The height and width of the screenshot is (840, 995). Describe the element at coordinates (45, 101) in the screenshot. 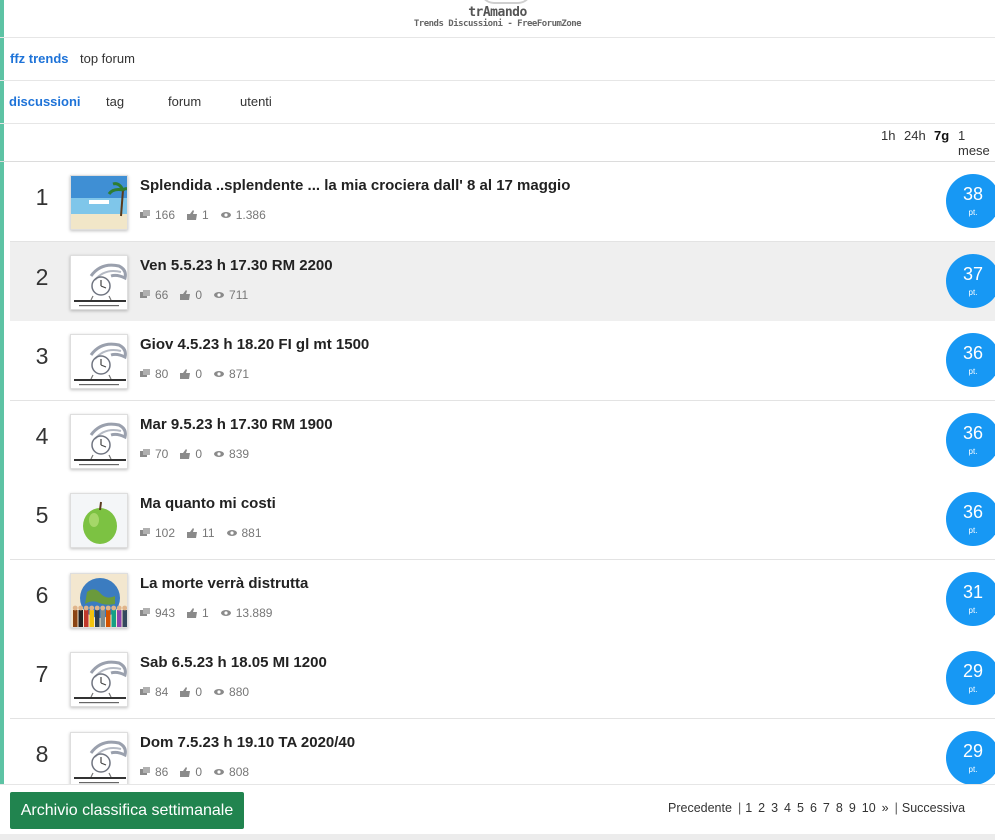

I see `tab-discussioni: discussioni` at that location.